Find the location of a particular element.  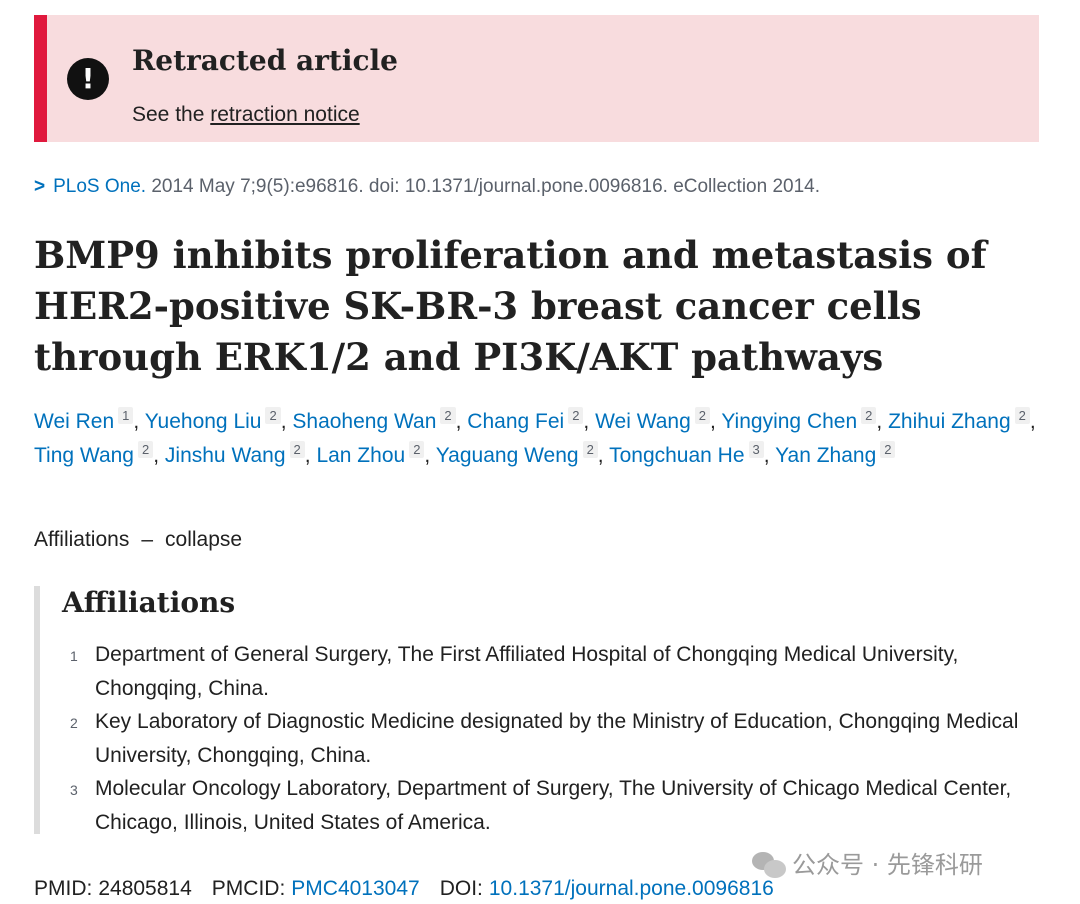

doi-link: 10.1371/journal.pone.0096816 is located at coordinates (631, 888).